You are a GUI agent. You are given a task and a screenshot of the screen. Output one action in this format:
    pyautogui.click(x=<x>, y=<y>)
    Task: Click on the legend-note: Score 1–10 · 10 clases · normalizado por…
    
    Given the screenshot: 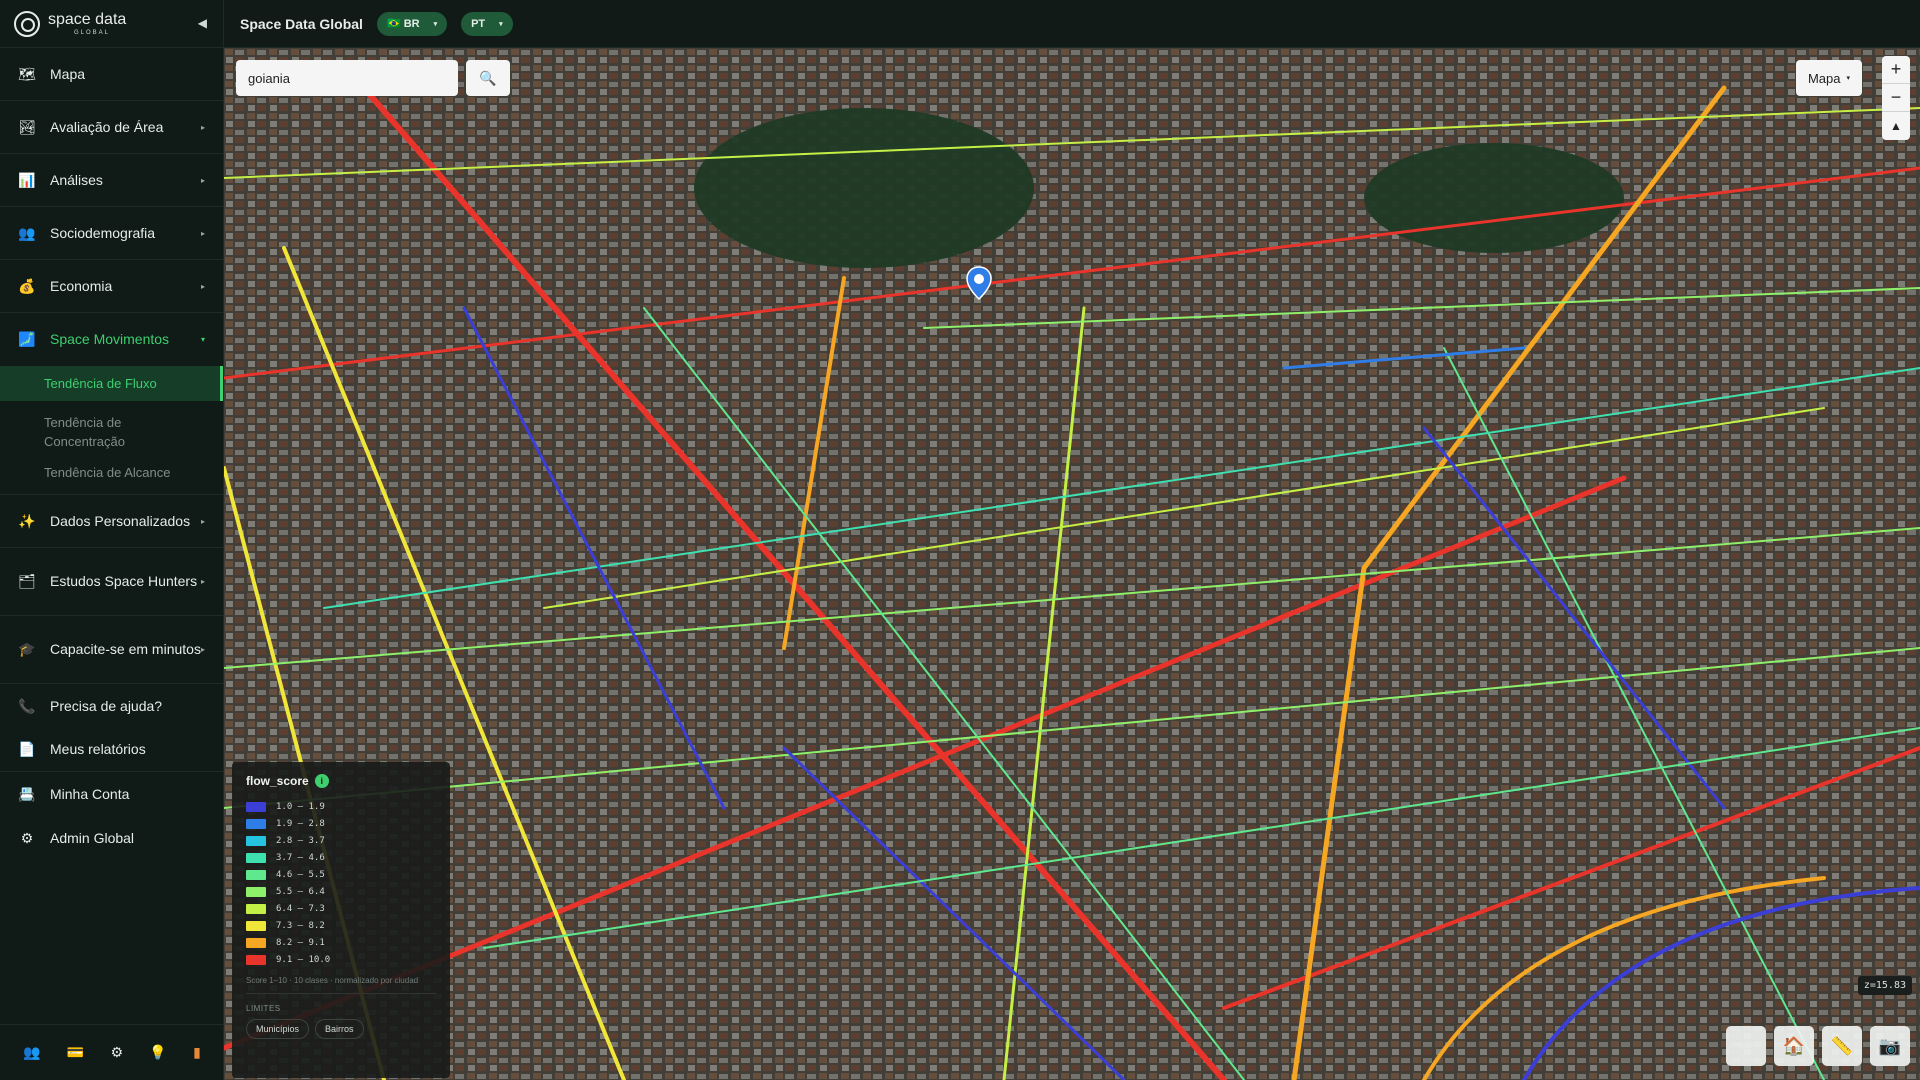 What is the action you would take?
    pyautogui.click(x=341, y=985)
    